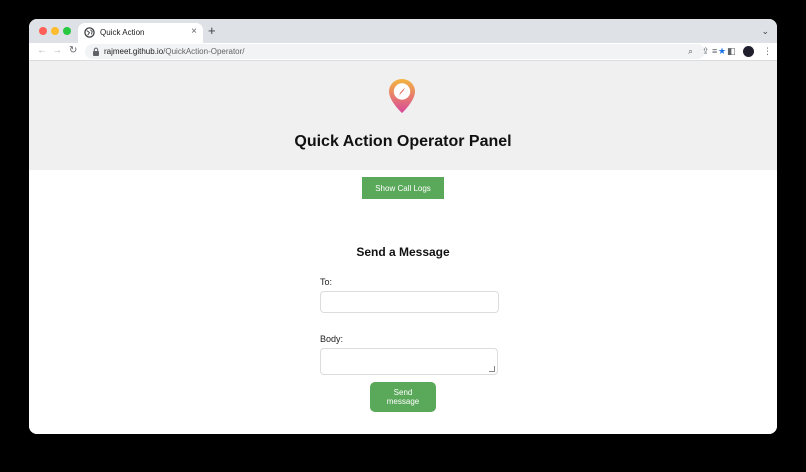  What do you see at coordinates (403, 252) in the screenshot?
I see `message-section-title: Send a Message` at bounding box center [403, 252].